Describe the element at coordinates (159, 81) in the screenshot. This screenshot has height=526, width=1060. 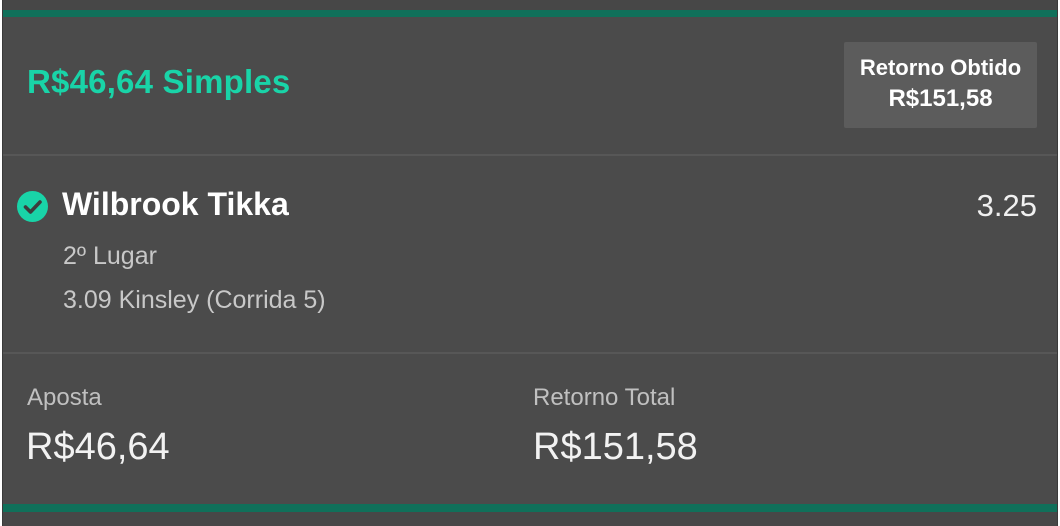
I see `bet-title: R$46,64 Simples` at that location.